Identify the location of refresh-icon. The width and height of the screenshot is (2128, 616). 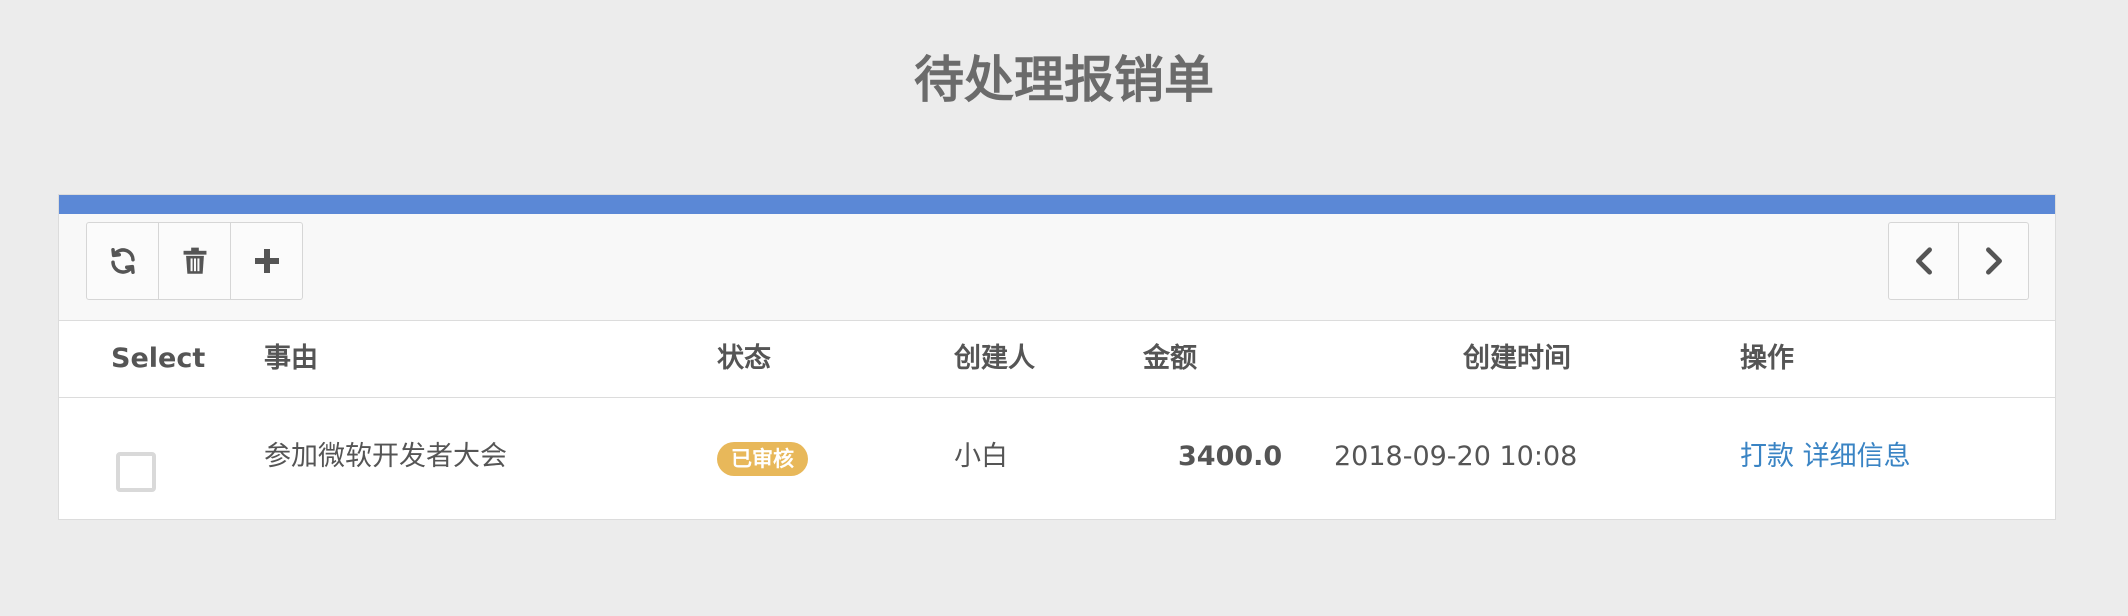
(123, 261).